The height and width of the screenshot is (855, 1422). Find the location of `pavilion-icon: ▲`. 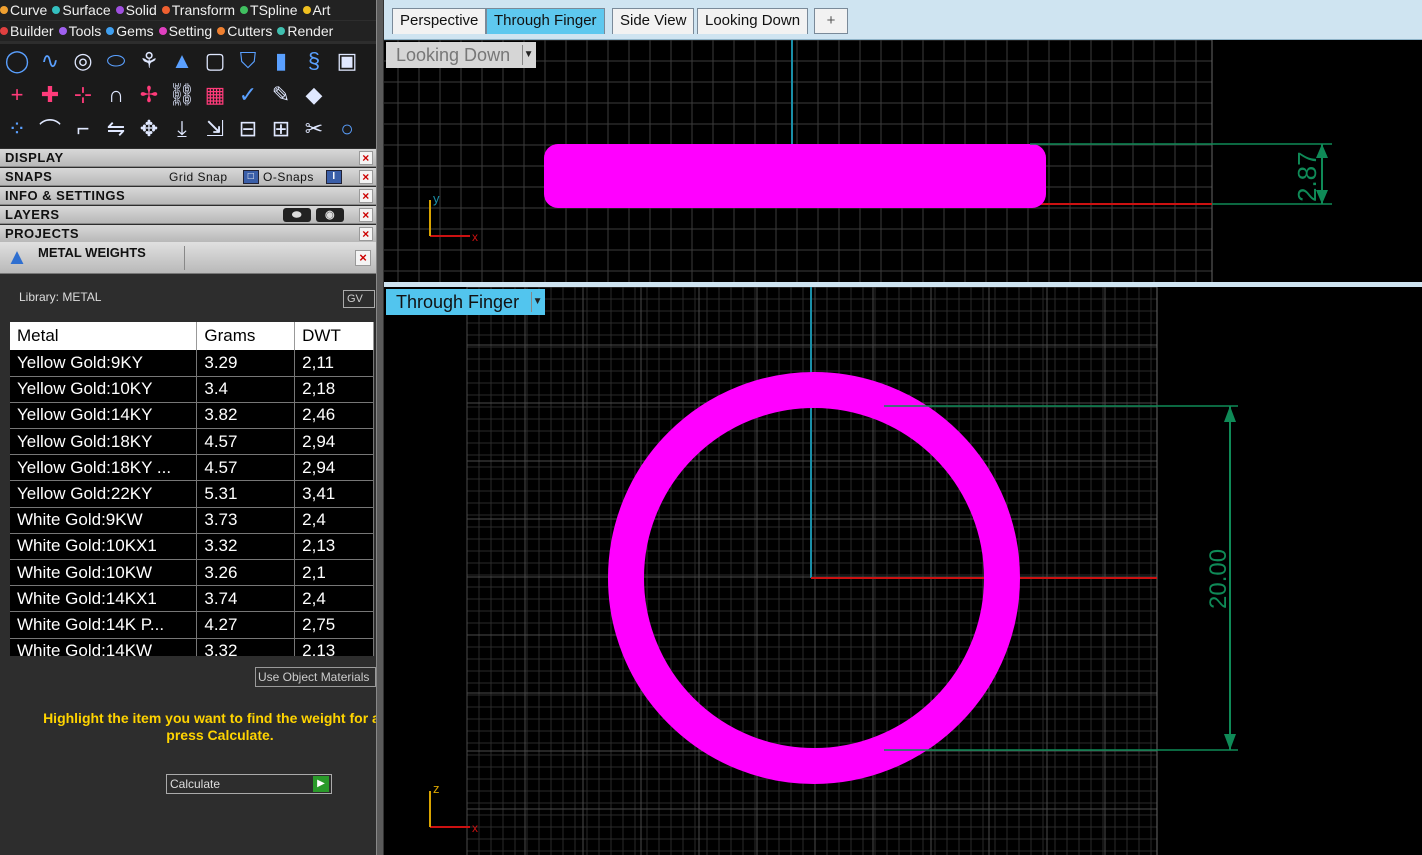

pavilion-icon: ▲ is located at coordinates (182, 61).